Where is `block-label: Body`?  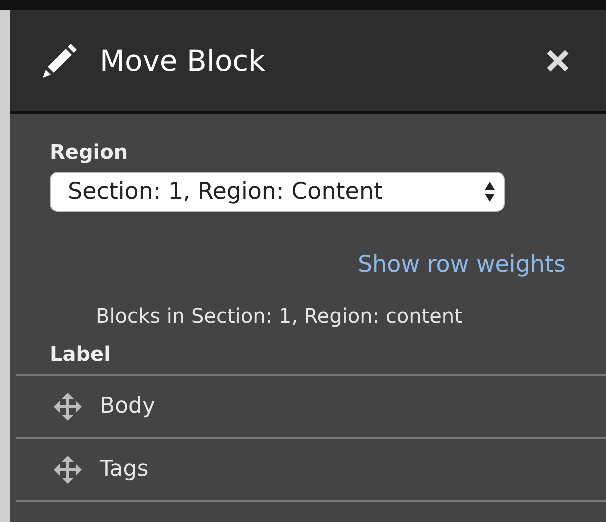 block-label: Body is located at coordinates (128, 406).